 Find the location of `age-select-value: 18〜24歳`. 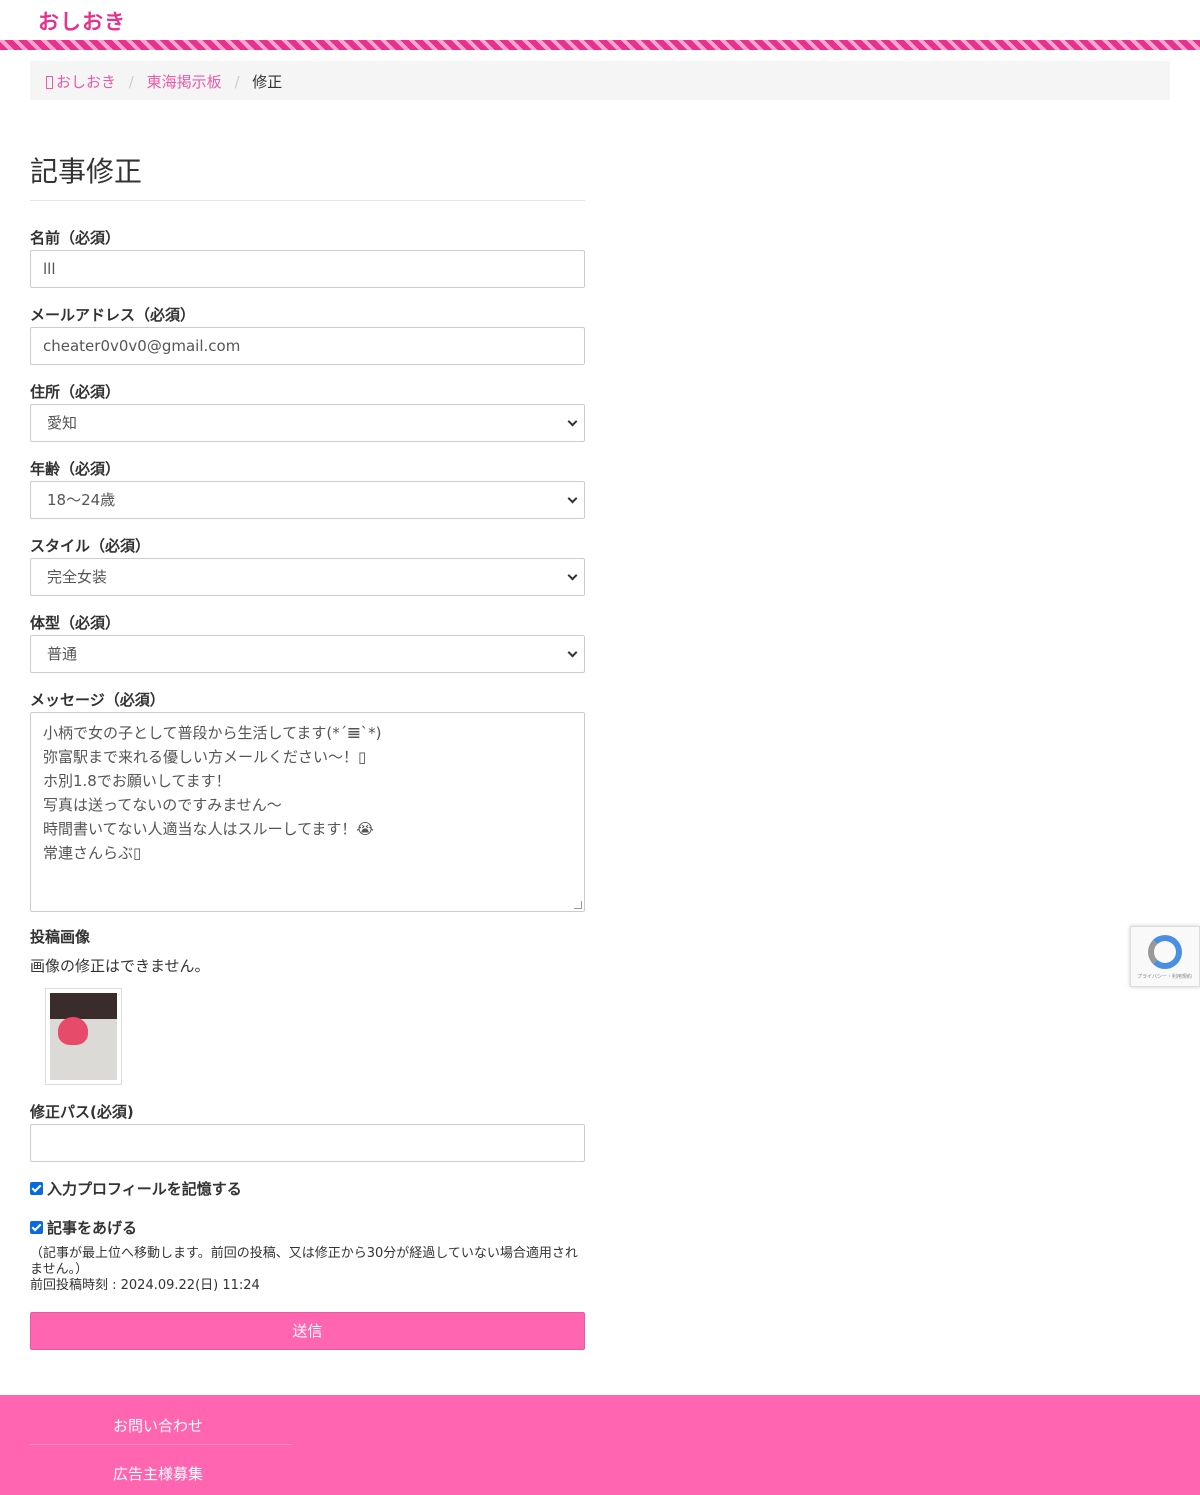

age-select-value: 18〜24歳 is located at coordinates (81, 500).